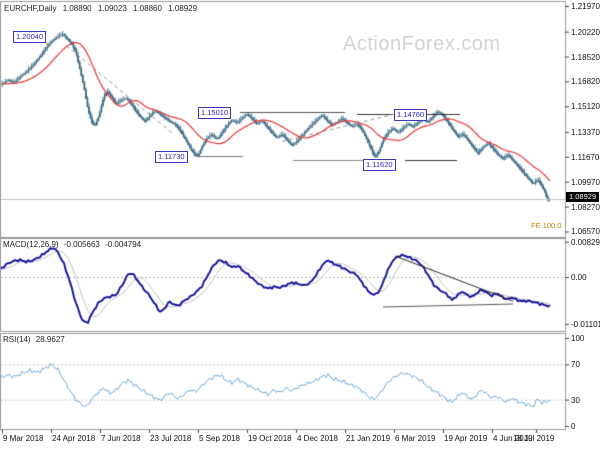 The height and width of the screenshot is (450, 600). I want to click on date-axis-label: 6 Mar 2019, so click(415, 438).